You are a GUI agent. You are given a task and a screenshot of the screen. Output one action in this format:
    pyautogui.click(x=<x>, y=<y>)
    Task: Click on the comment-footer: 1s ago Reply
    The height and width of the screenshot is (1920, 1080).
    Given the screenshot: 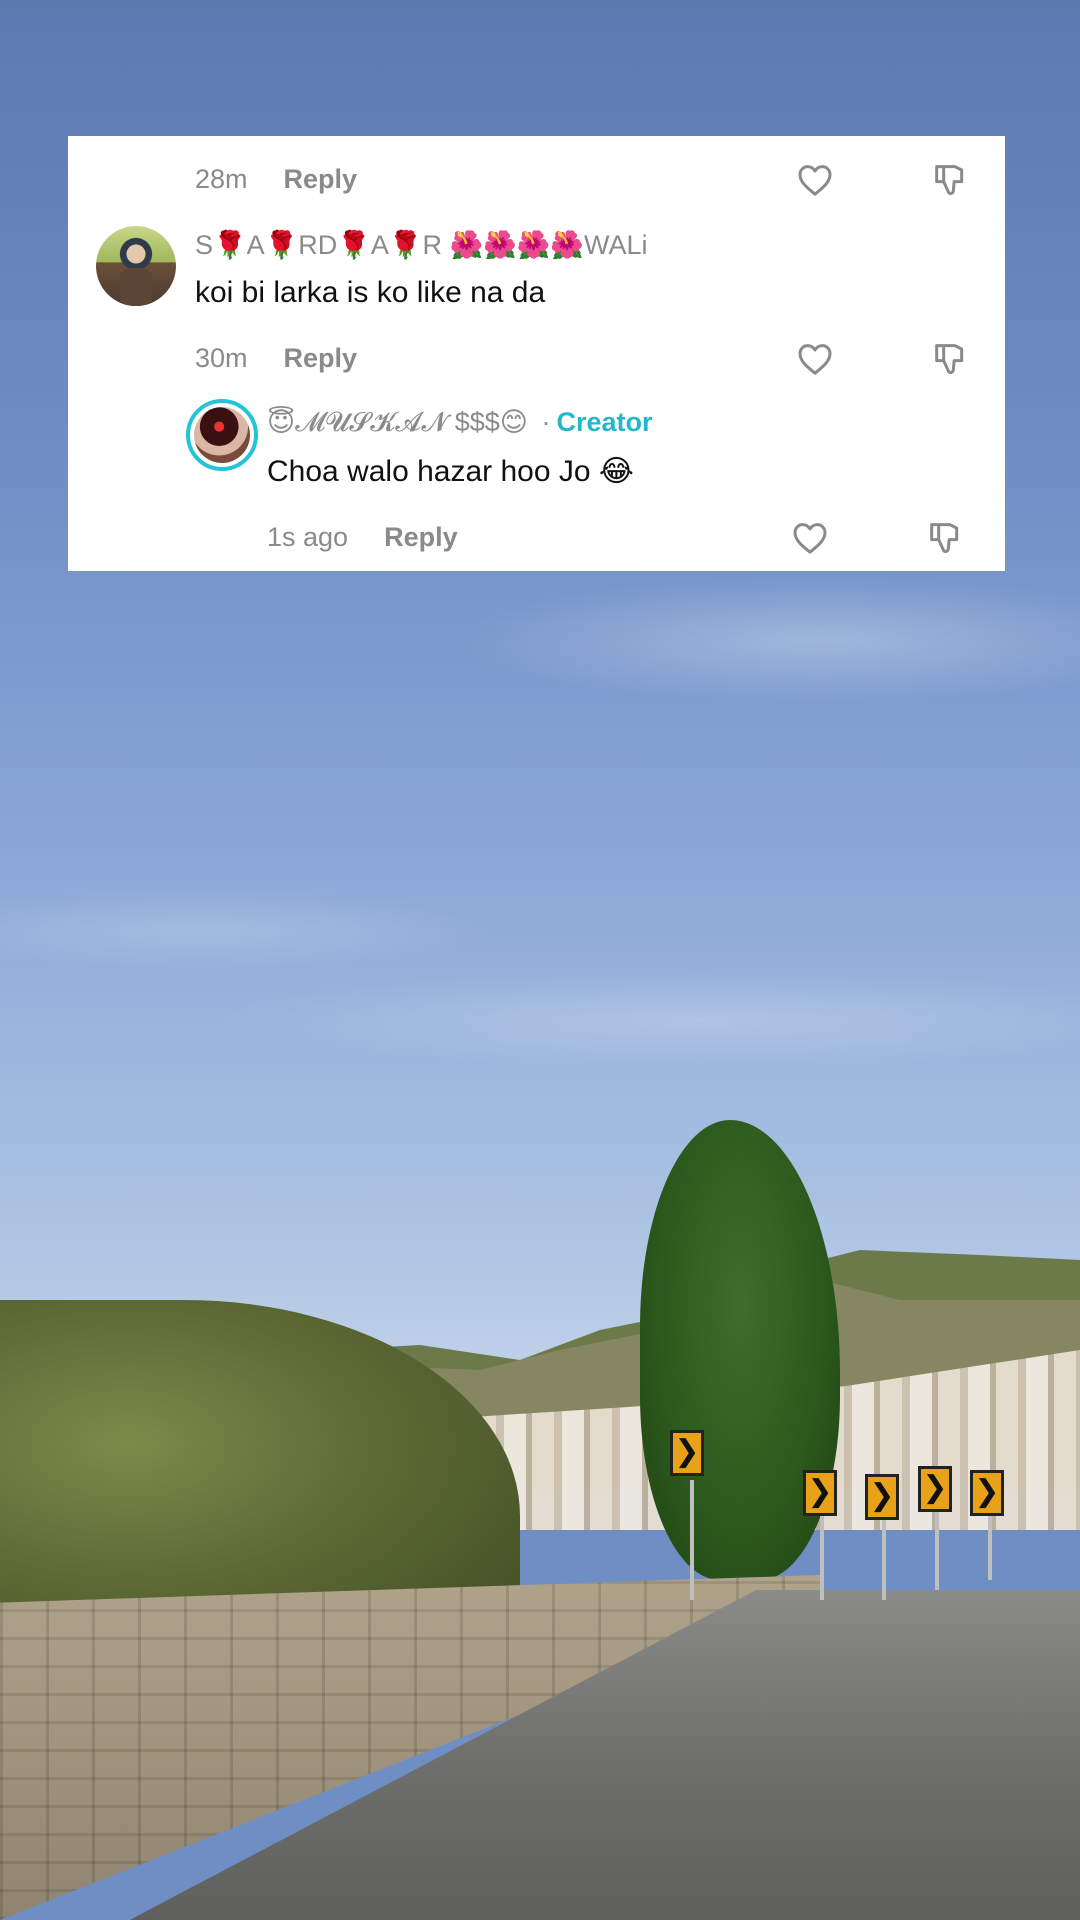 What is the action you would take?
    pyautogui.click(x=362, y=537)
    